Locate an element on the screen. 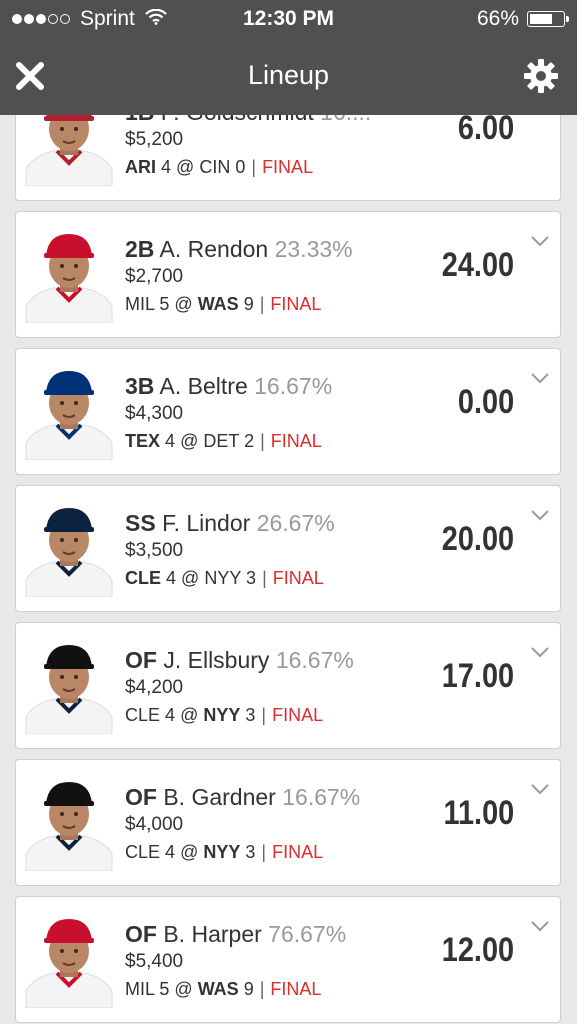  player-line: 3B A. Beltre 16.67% is located at coordinates (228, 386).